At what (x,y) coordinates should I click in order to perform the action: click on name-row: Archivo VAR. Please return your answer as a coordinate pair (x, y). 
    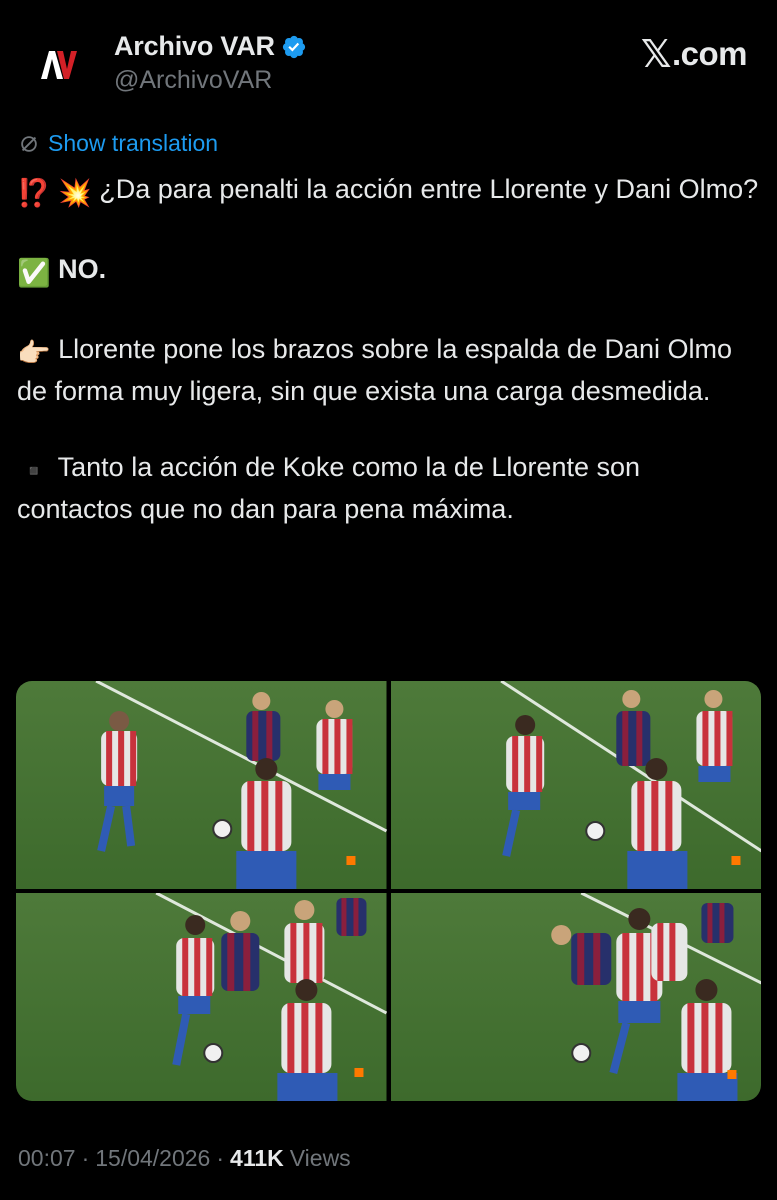
    Looking at the image, I should click on (210, 46).